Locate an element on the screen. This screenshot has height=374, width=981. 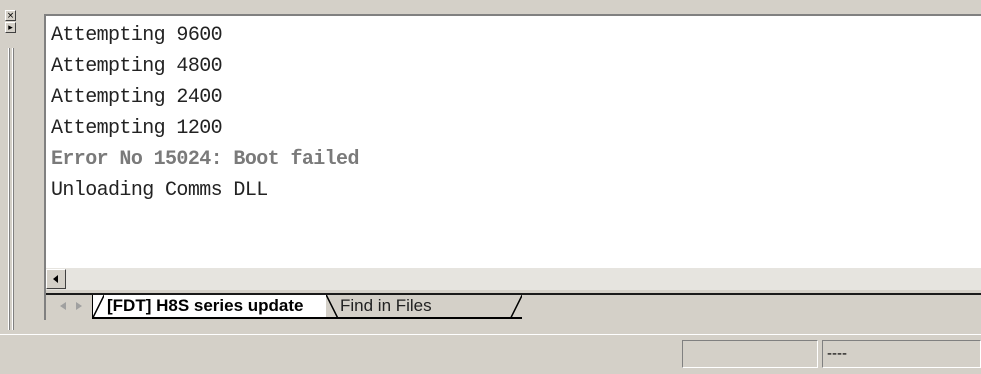
tab-label: [FDT] H8S series update is located at coordinates (205, 305).